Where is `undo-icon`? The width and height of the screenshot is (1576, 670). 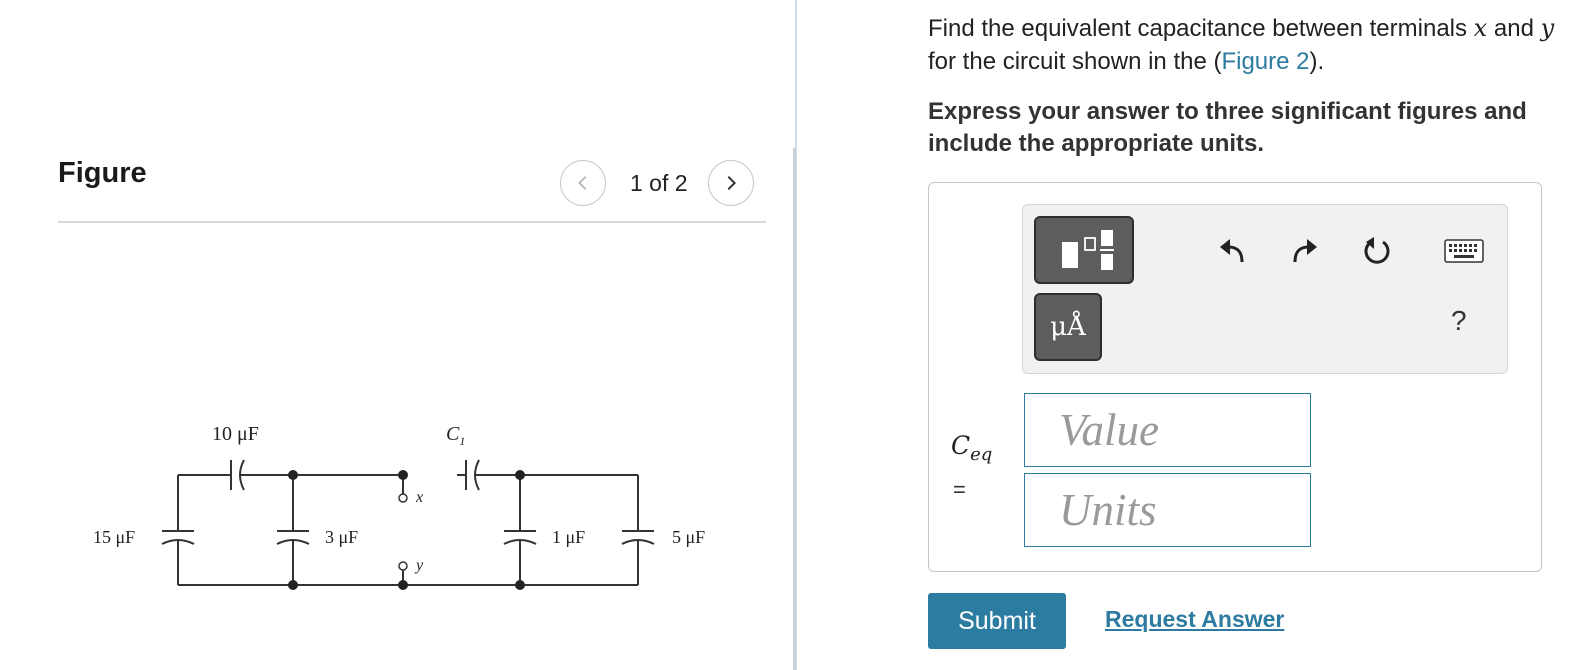 undo-icon is located at coordinates (1232, 251).